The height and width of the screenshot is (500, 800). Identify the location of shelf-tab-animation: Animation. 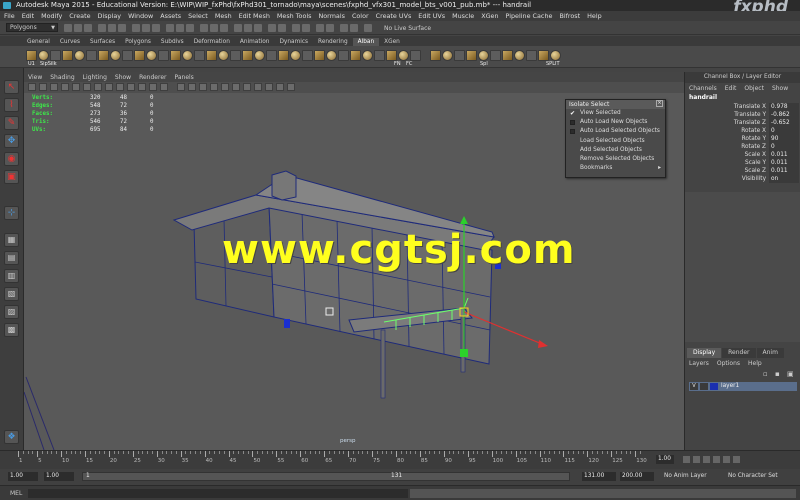
(255, 42).